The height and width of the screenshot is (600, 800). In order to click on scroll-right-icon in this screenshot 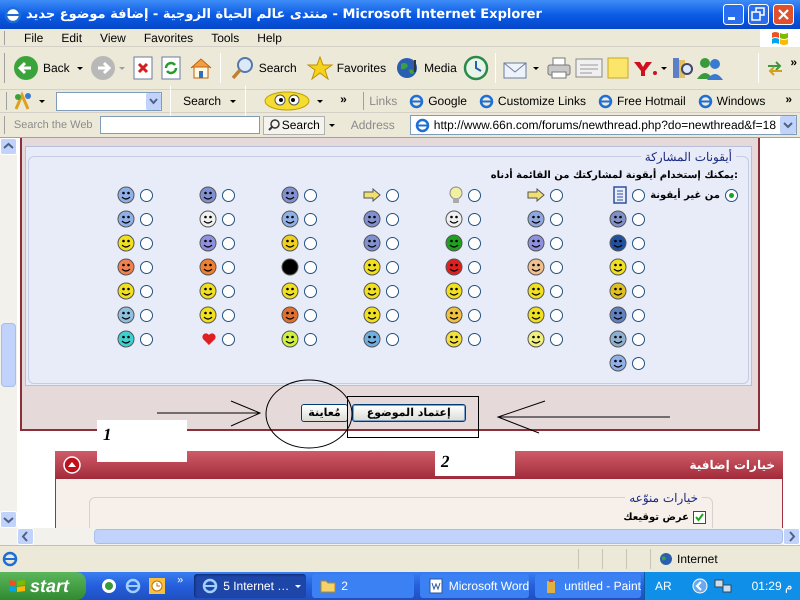, I will do `click(791, 536)`.